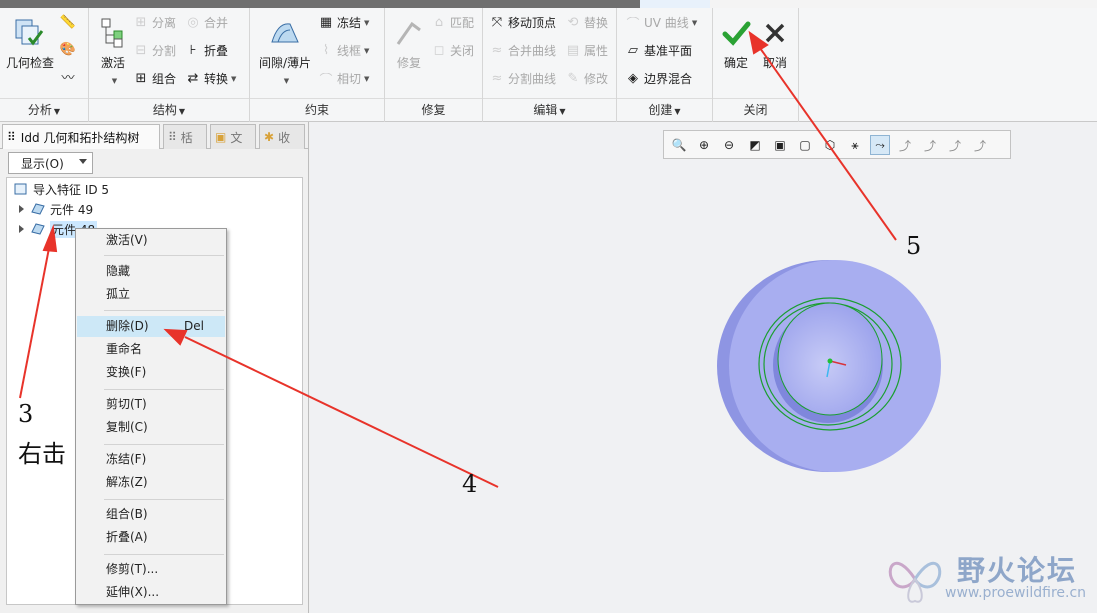 This screenshot has height=613, width=1097. I want to click on watermark: 野火论坛 www.proewildfire.cn, so click(990, 577).